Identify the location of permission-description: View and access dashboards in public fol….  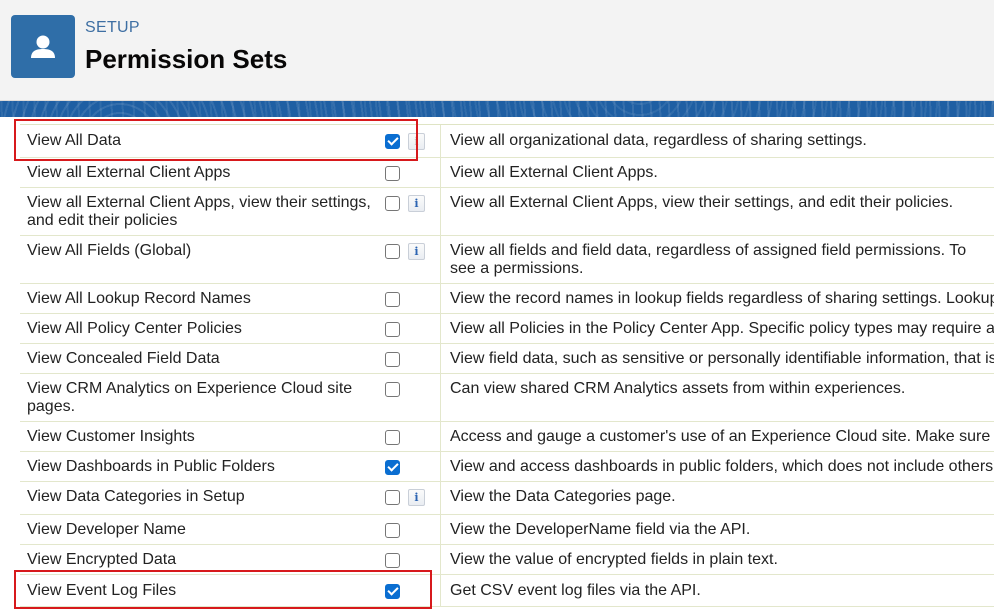
(722, 466).